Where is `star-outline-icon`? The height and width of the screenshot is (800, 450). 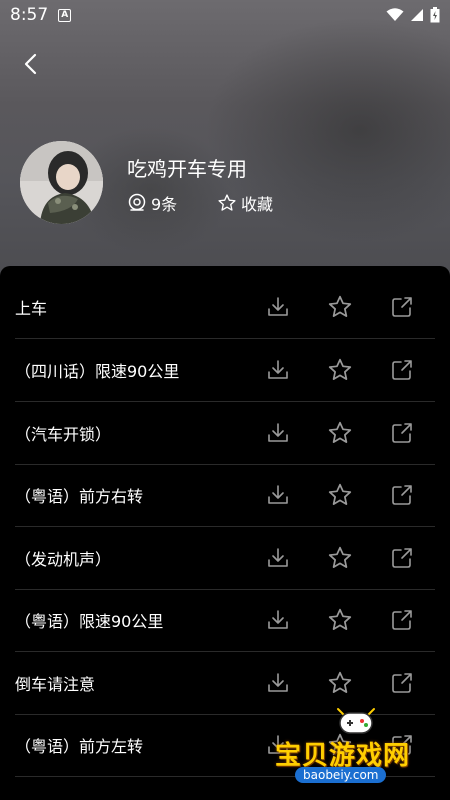
star-outline-icon is located at coordinates (227, 202).